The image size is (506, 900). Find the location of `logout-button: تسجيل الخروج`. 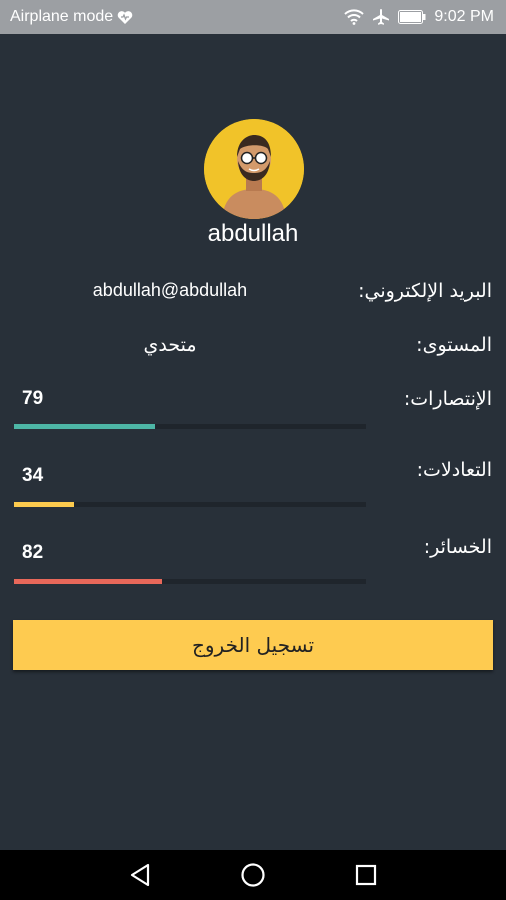

logout-button: تسجيل الخروج is located at coordinates (253, 645).